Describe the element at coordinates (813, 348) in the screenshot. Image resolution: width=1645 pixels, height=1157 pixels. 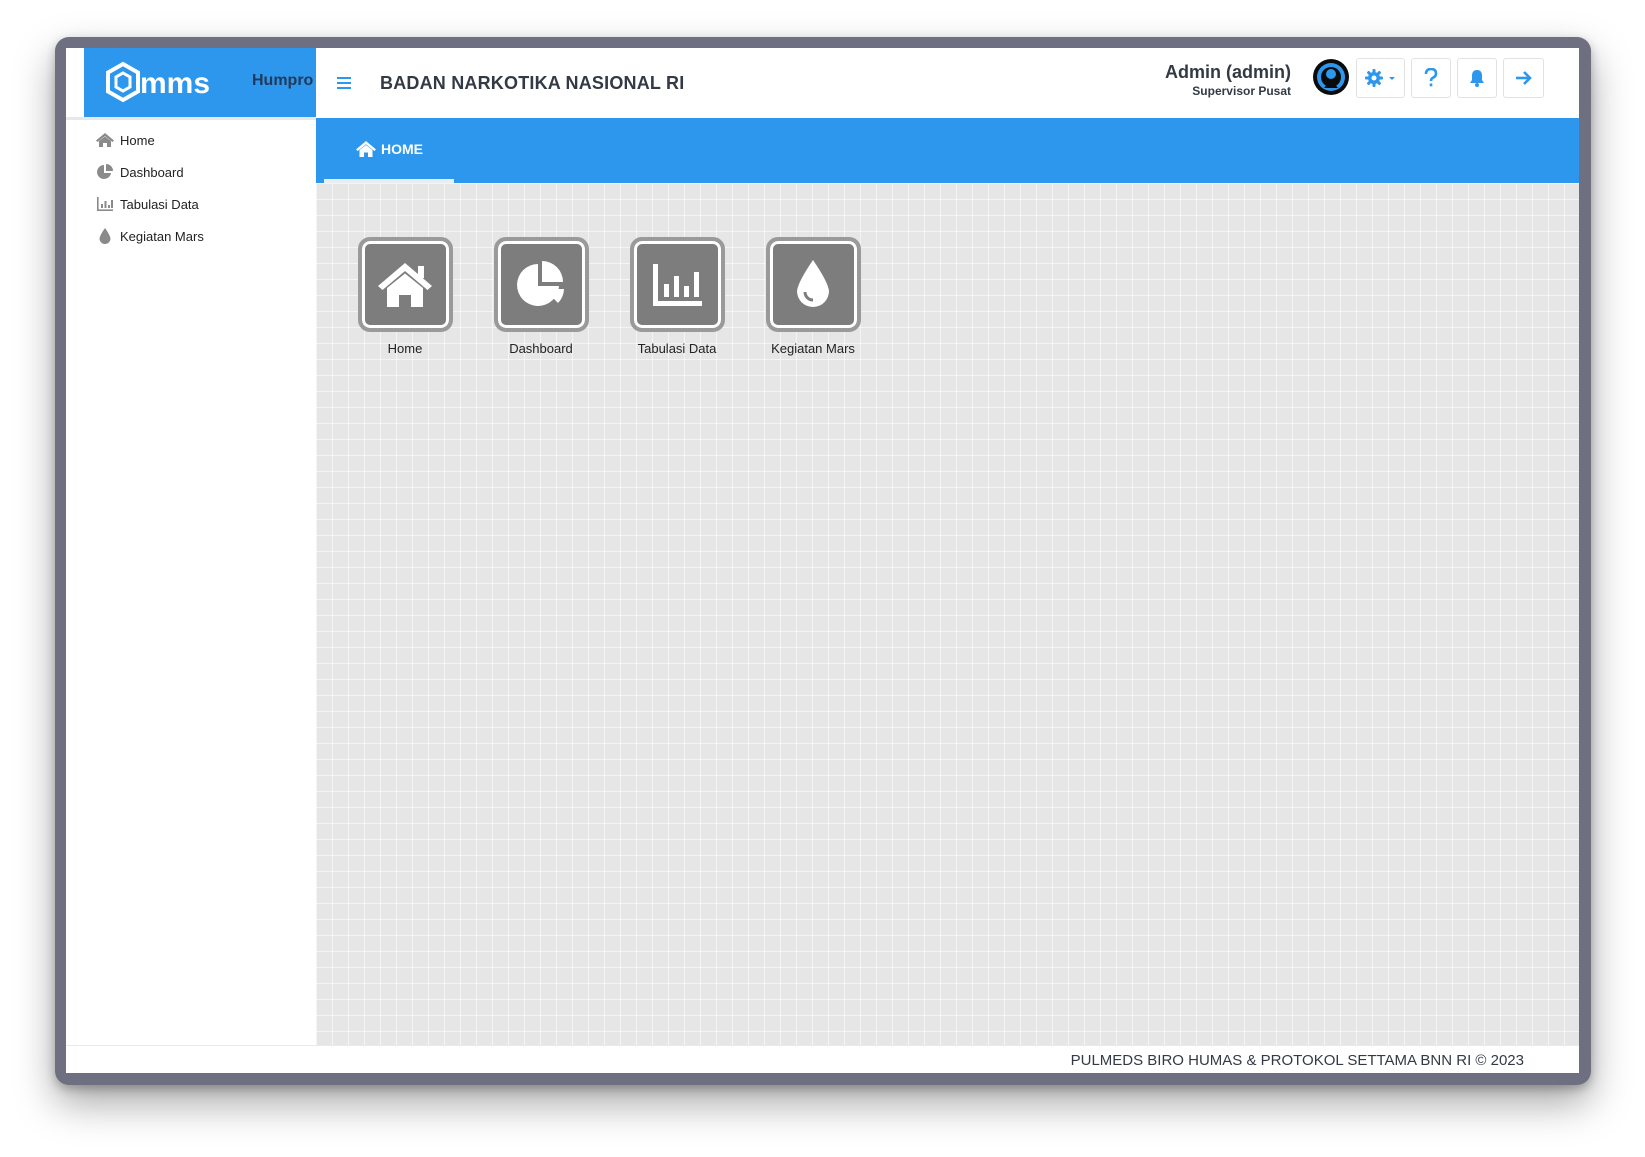
I see `tile-label: Kegiatan Mars` at that location.